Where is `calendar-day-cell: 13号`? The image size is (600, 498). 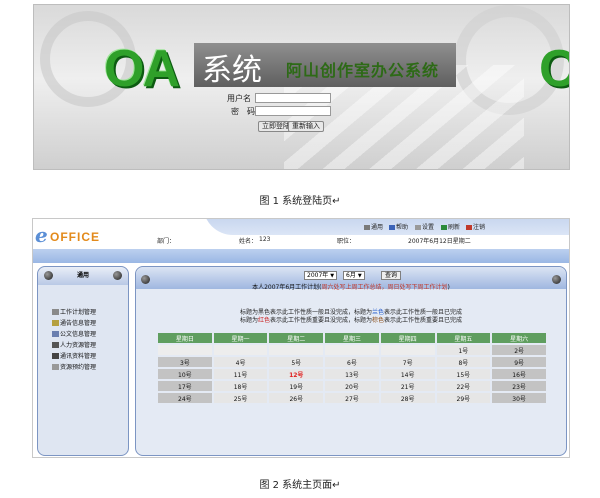 calendar-day-cell: 13号 is located at coordinates (352, 374).